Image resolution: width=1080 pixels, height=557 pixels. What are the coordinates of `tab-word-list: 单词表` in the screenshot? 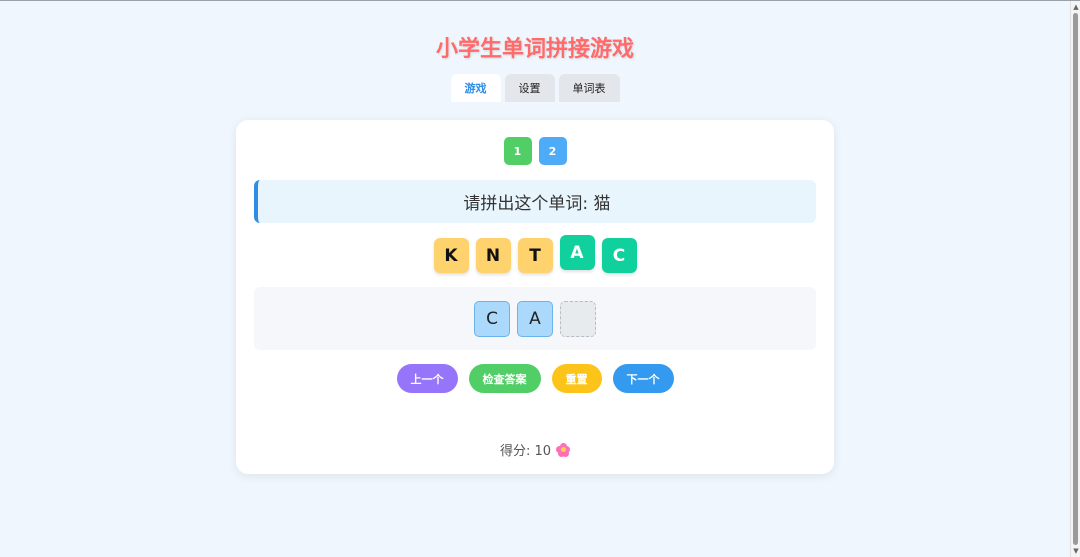 It's located at (589, 88).